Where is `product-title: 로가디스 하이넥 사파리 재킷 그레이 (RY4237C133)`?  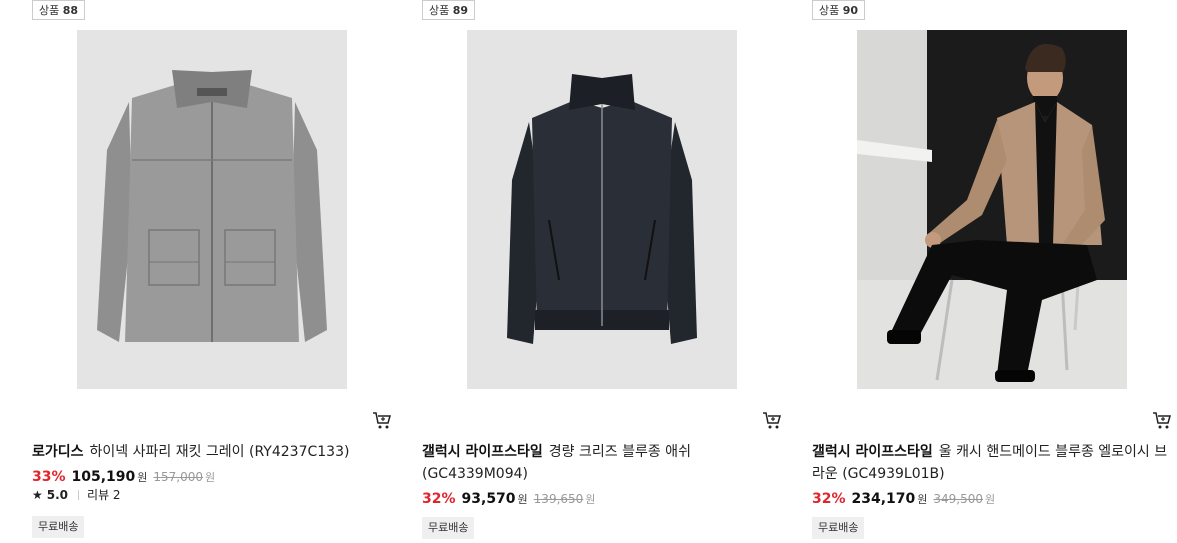 product-title: 로가디스 하이넥 사파리 재킷 그레이 (RY4237C133) is located at coordinates (212, 452).